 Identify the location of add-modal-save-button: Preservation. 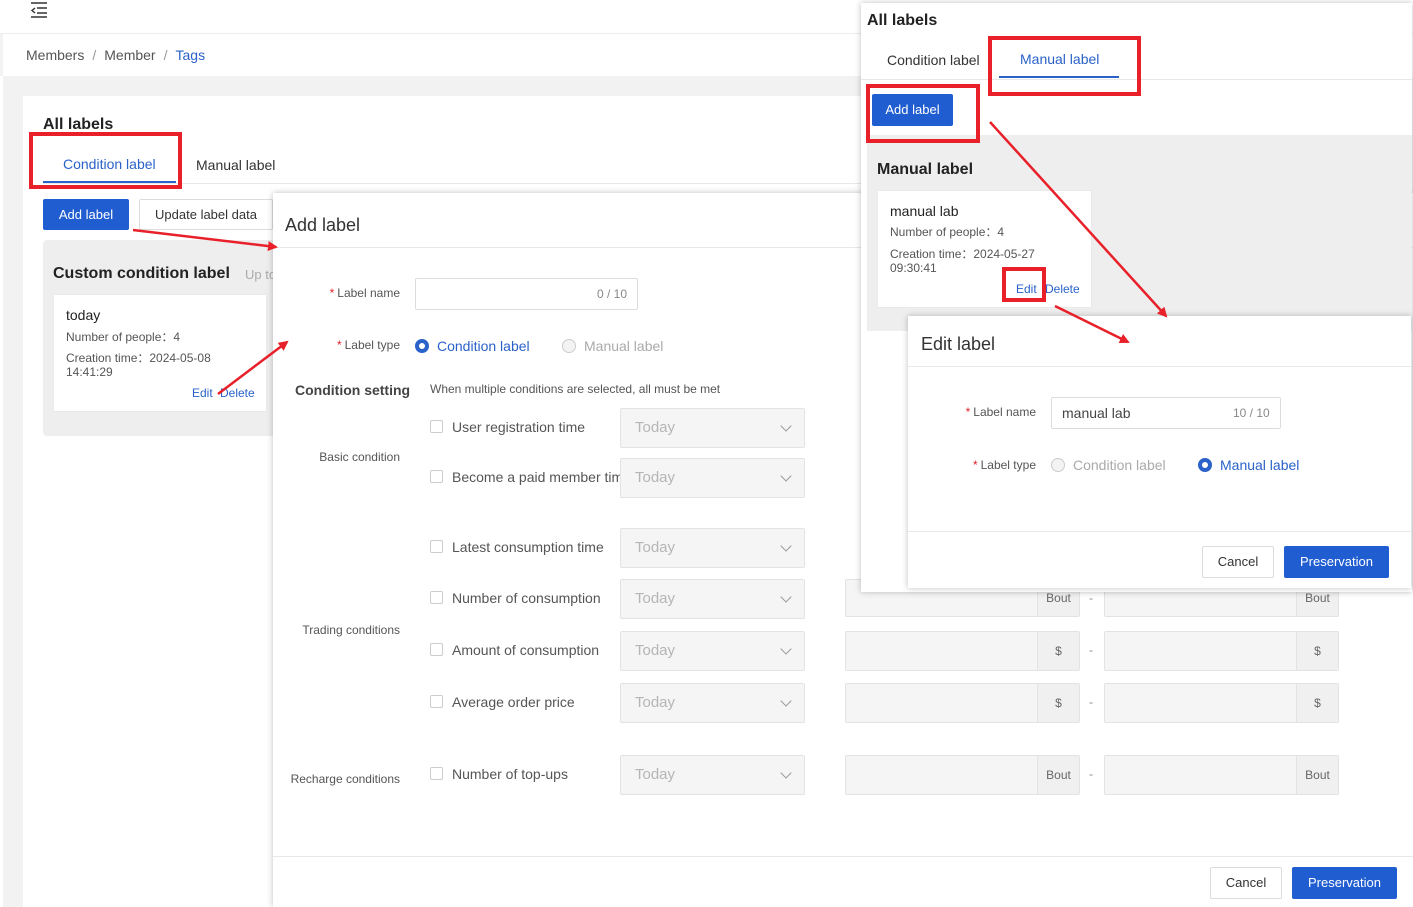
(1344, 883).